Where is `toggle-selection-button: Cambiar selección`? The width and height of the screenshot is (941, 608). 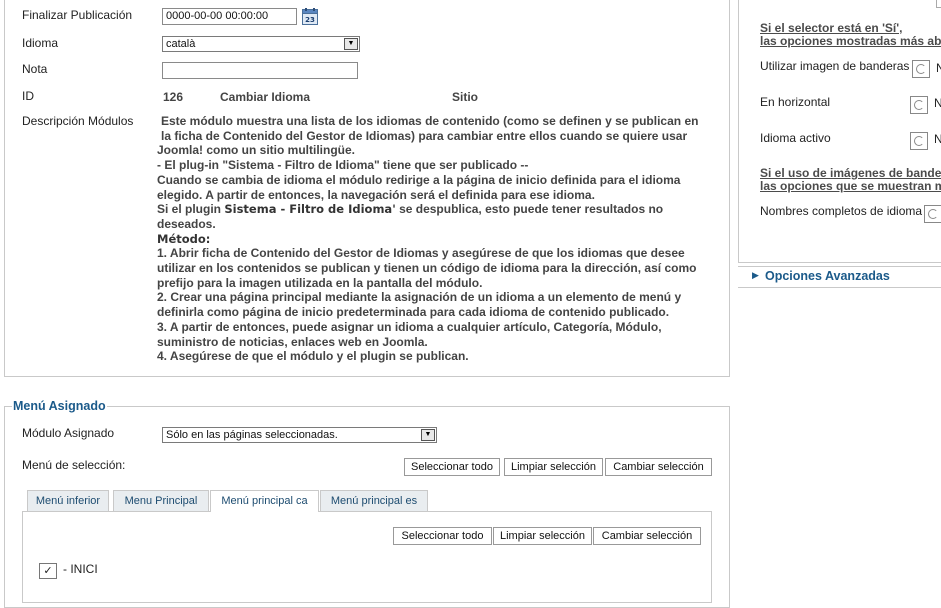 toggle-selection-button: Cambiar selección is located at coordinates (658, 467).